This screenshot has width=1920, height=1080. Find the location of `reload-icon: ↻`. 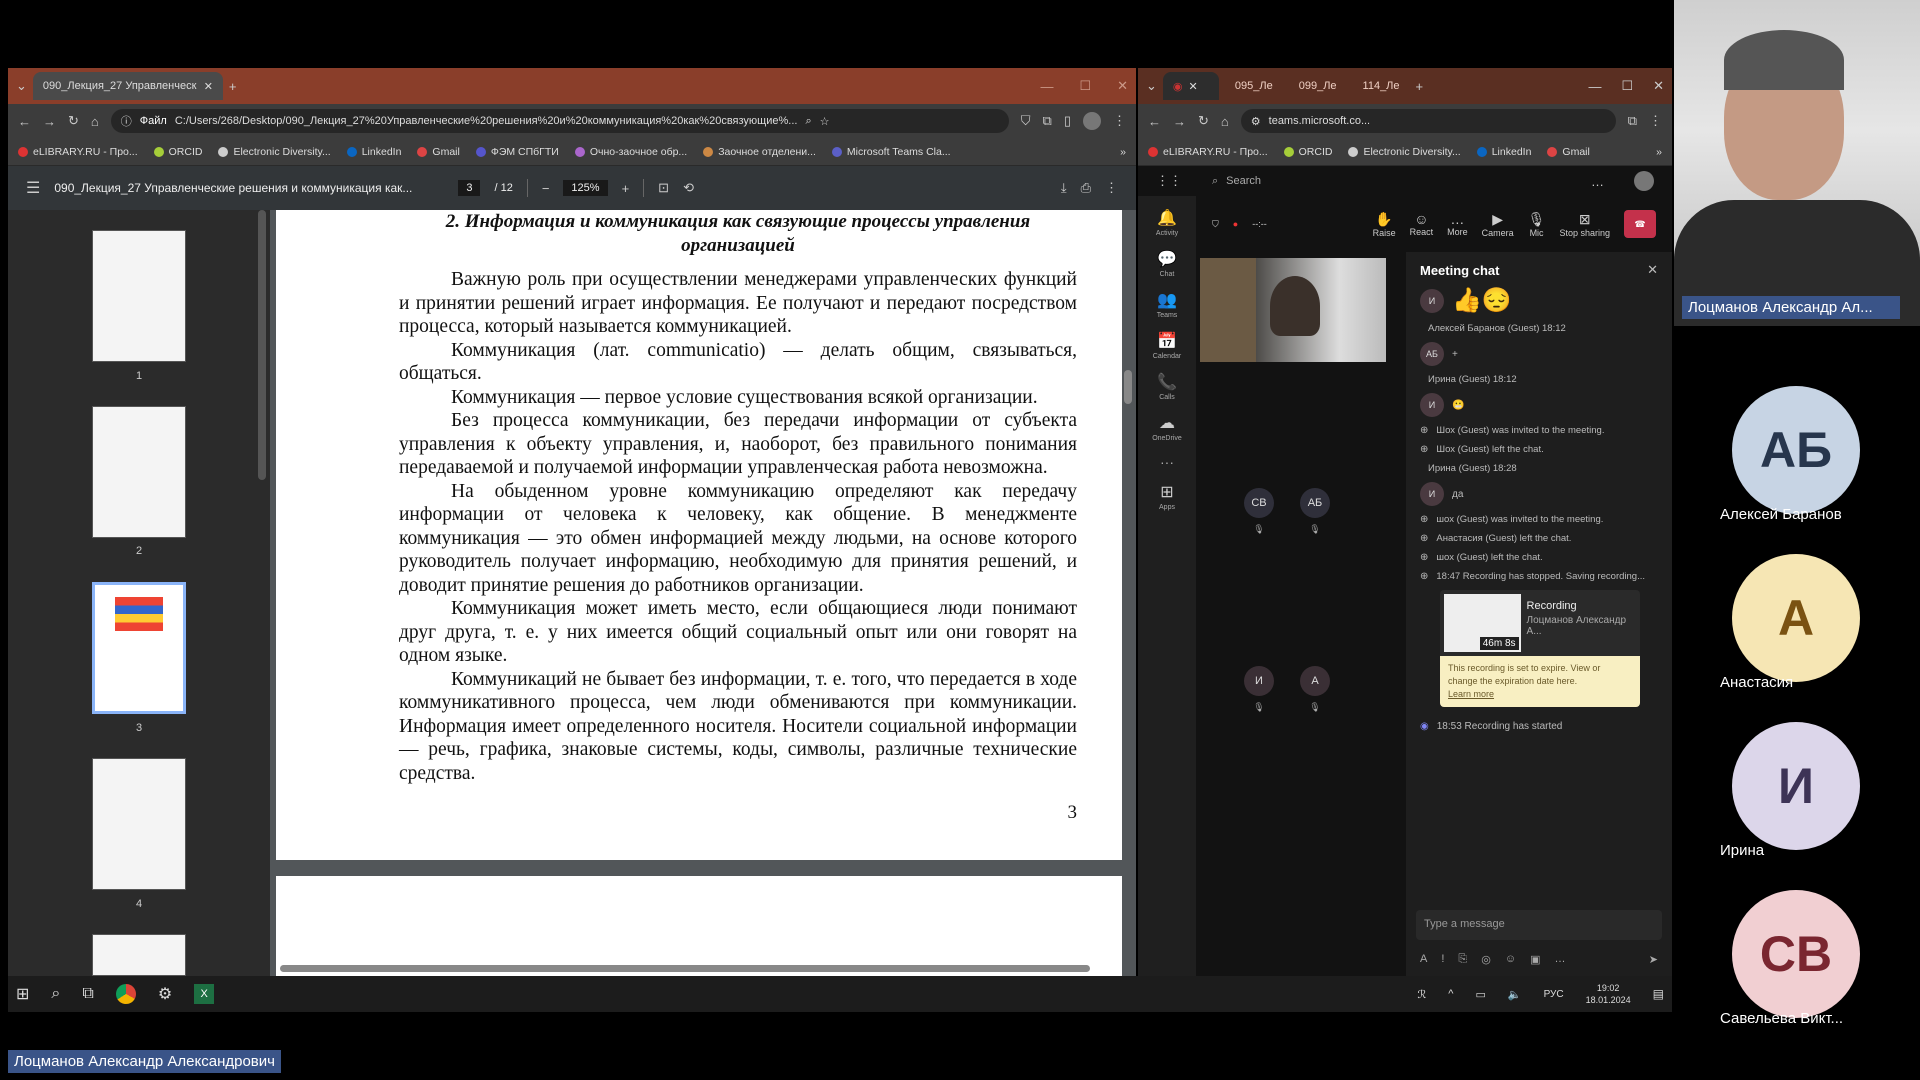

reload-icon: ↻ is located at coordinates (73, 121).